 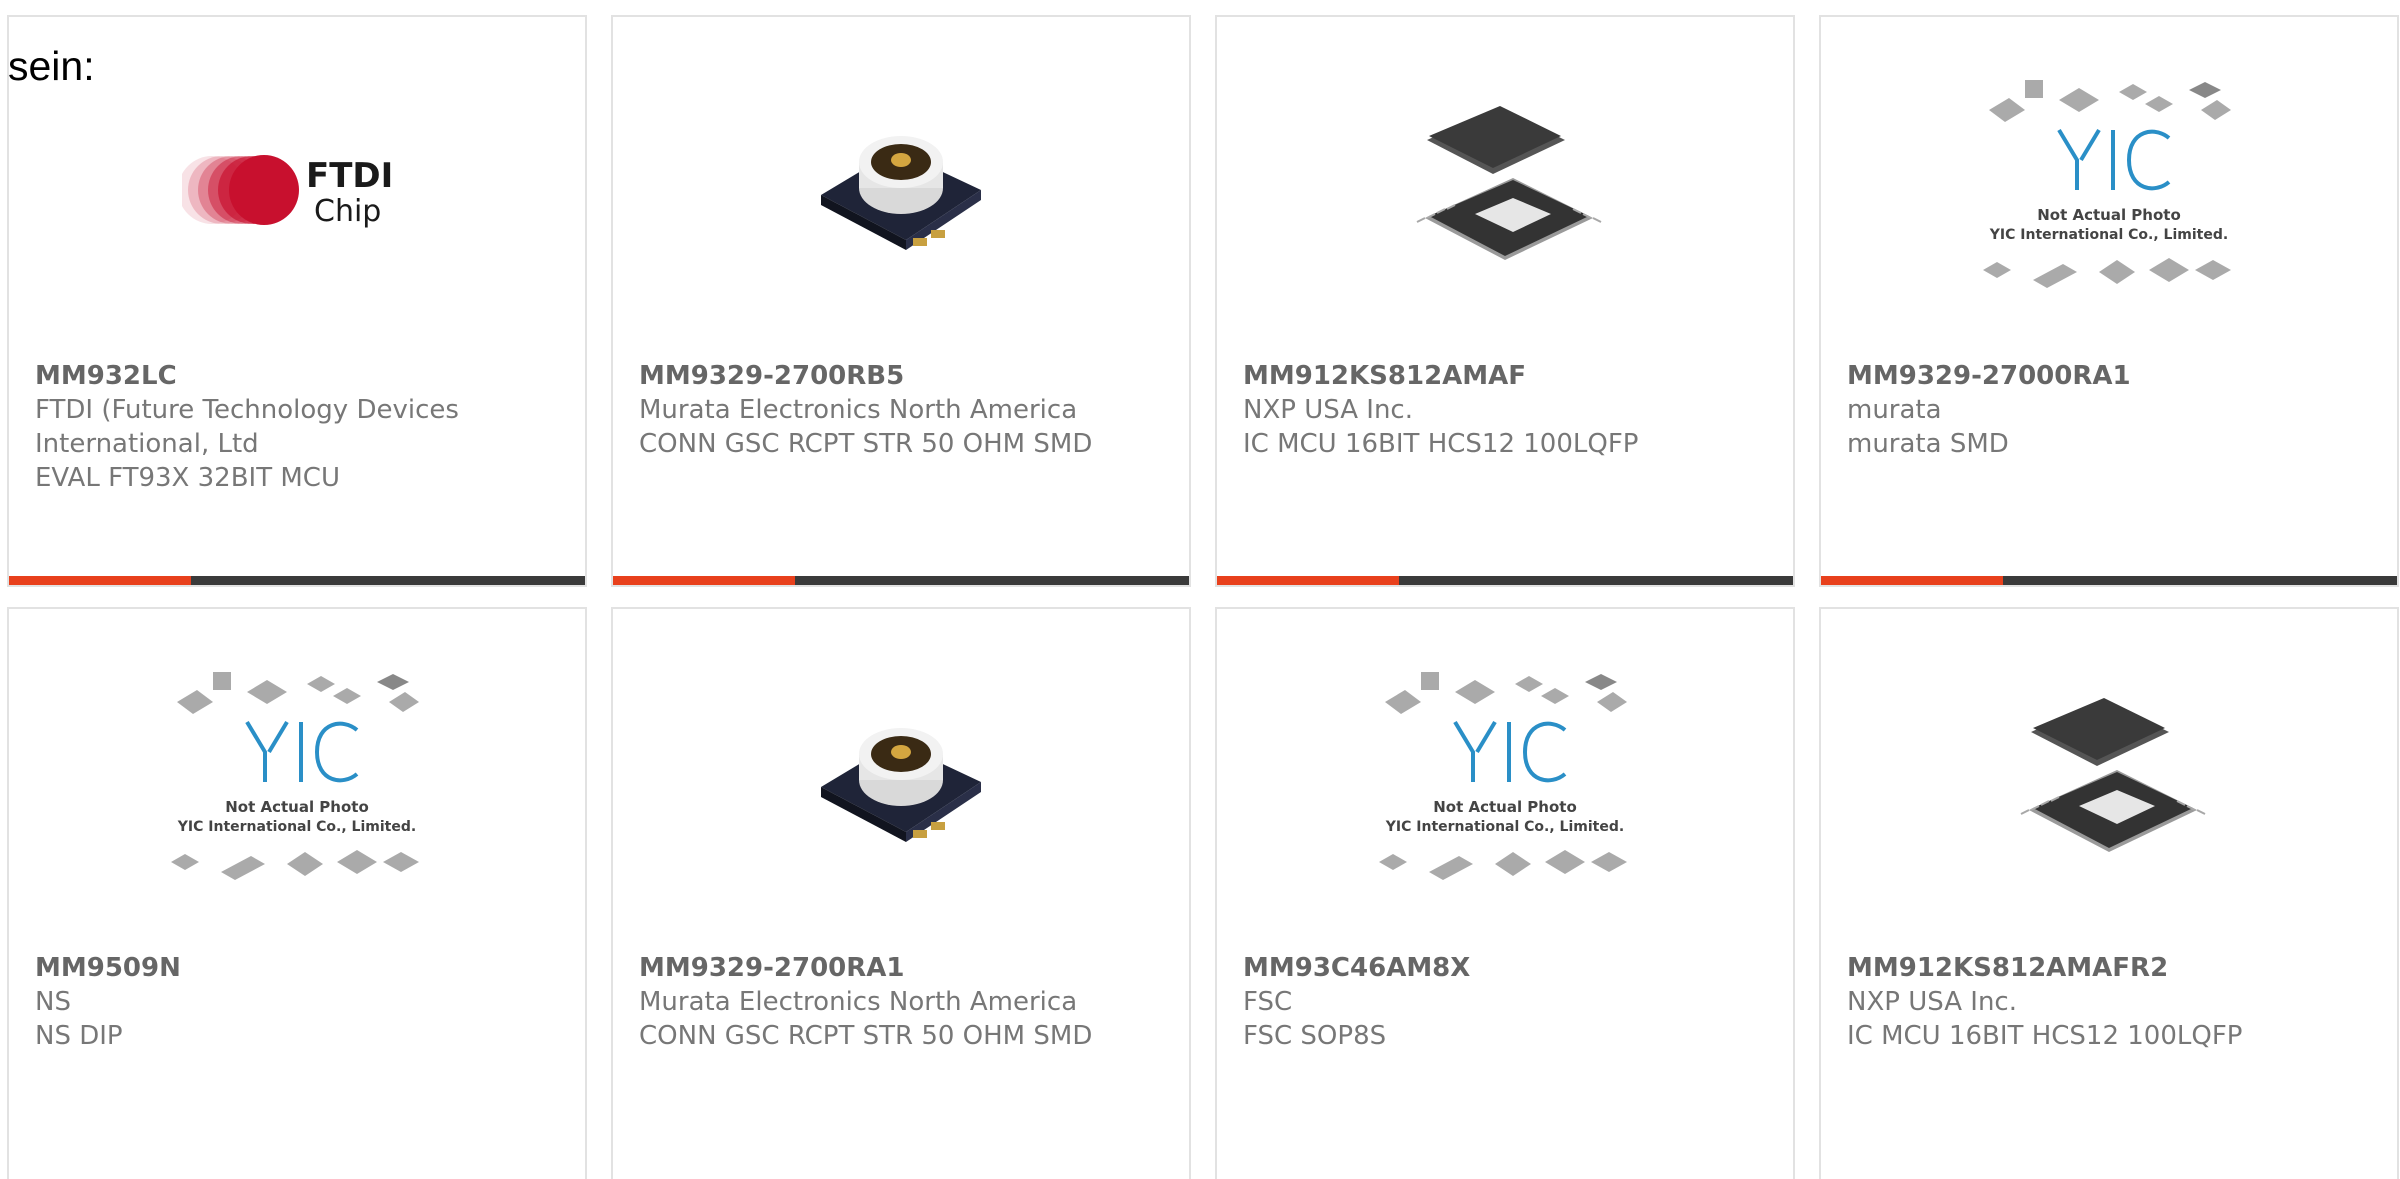 I want to click on description: murata SMD, so click(x=1928, y=444).